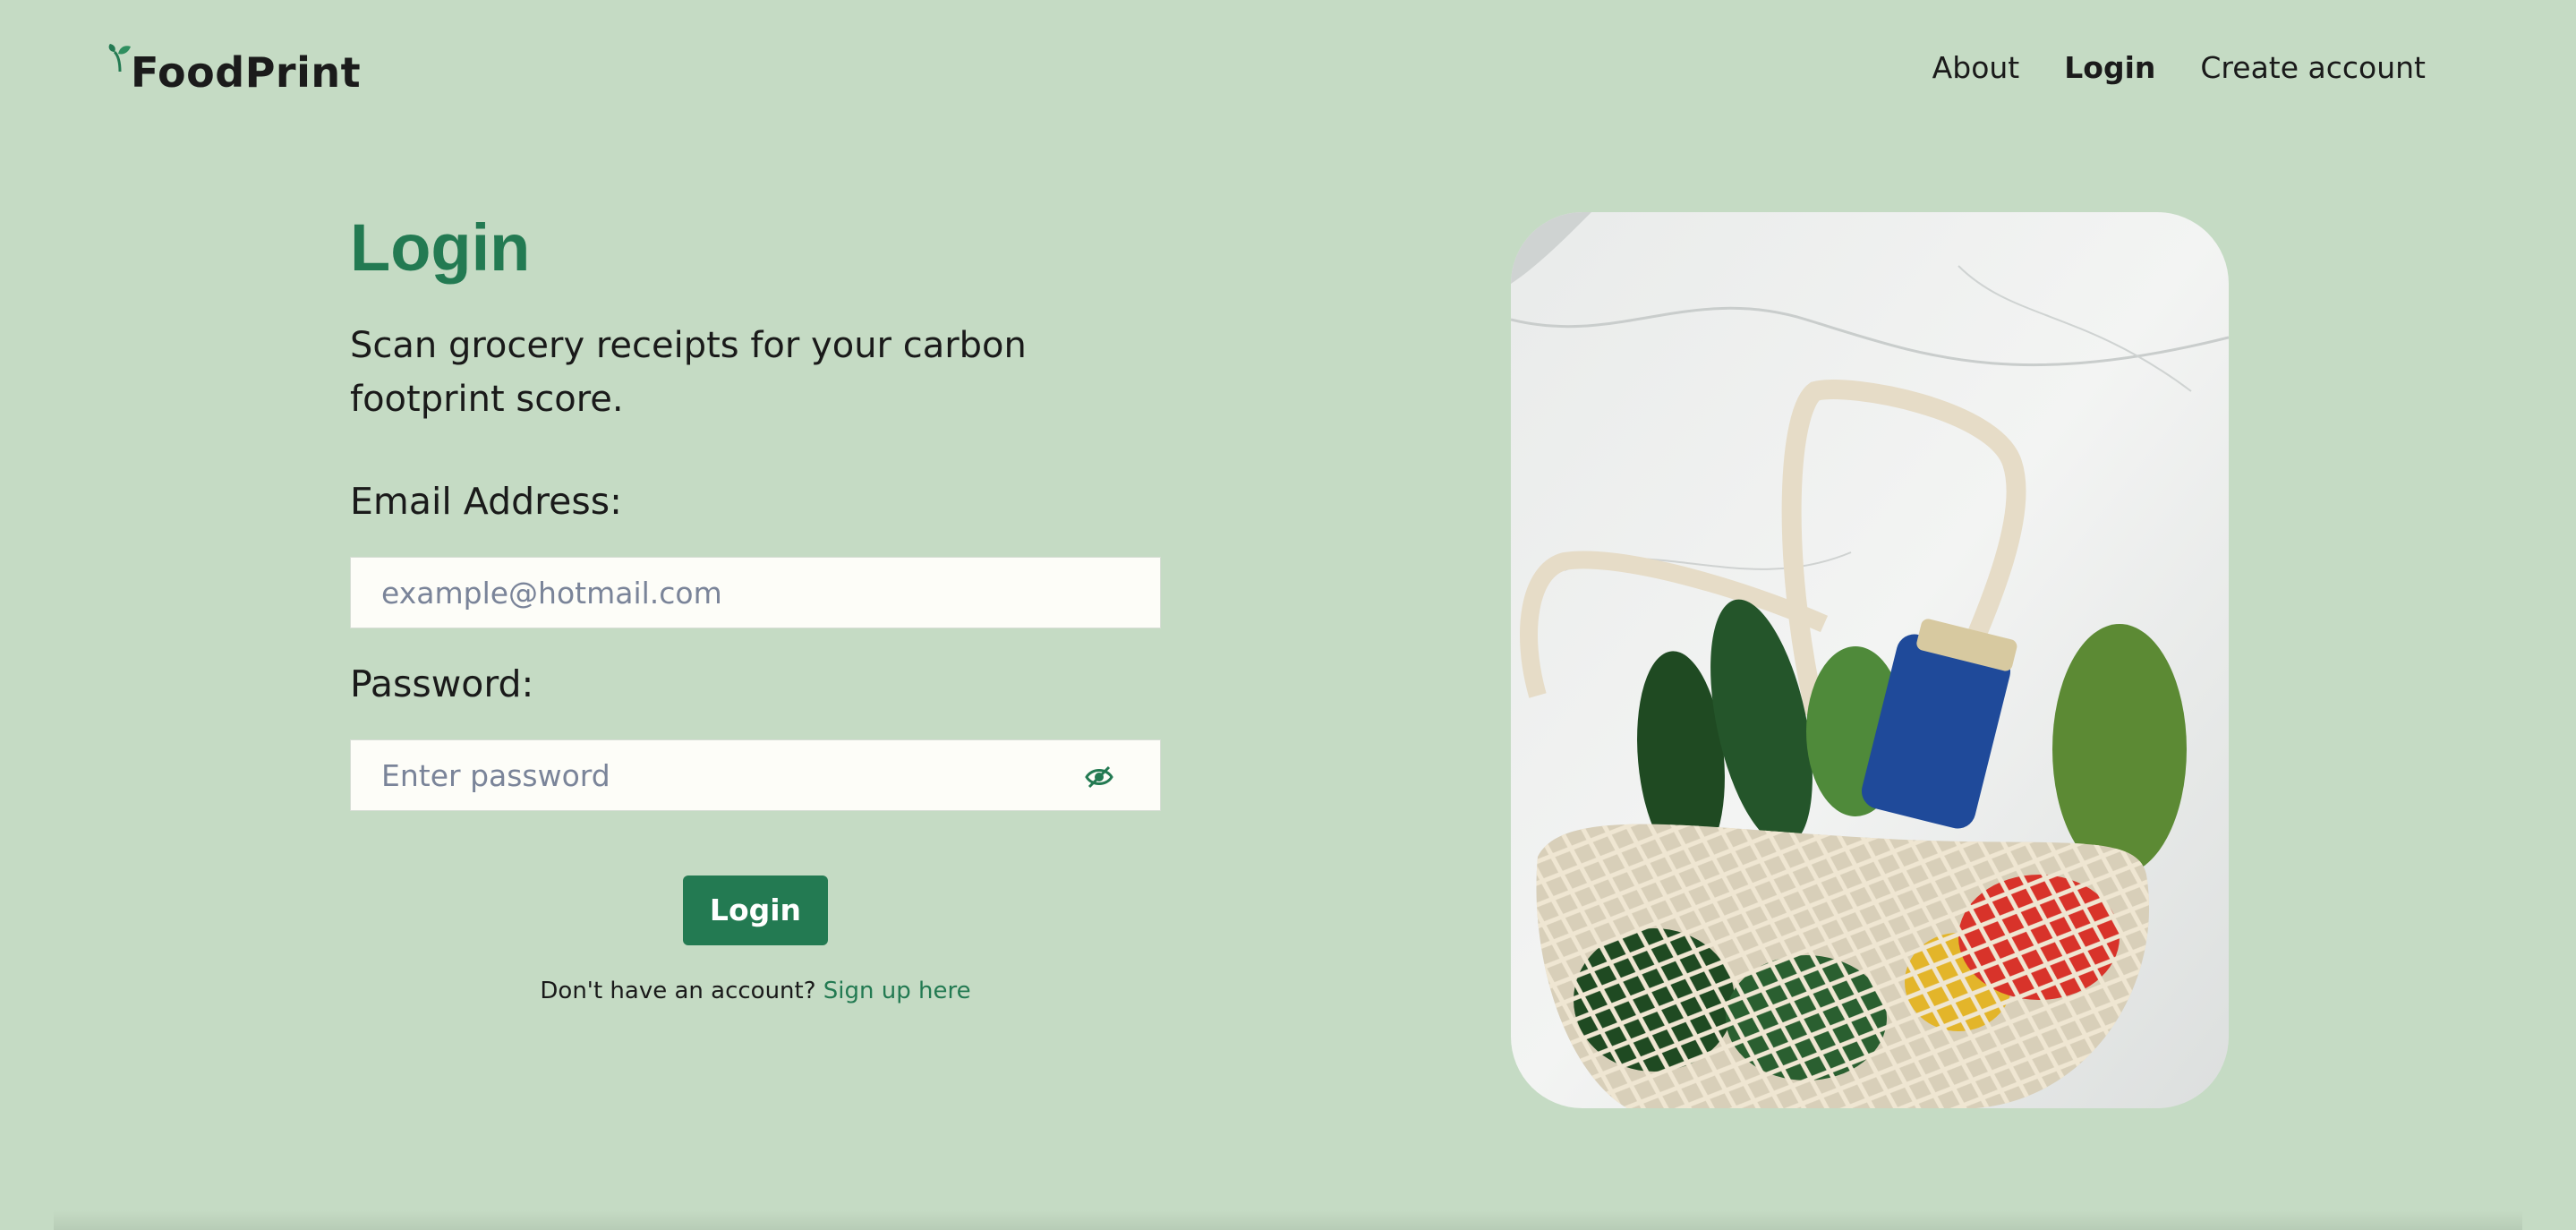 The image size is (2576, 1230). I want to click on top-navigation-bar: FoodPrint About Login Create account, so click(1288, 71).